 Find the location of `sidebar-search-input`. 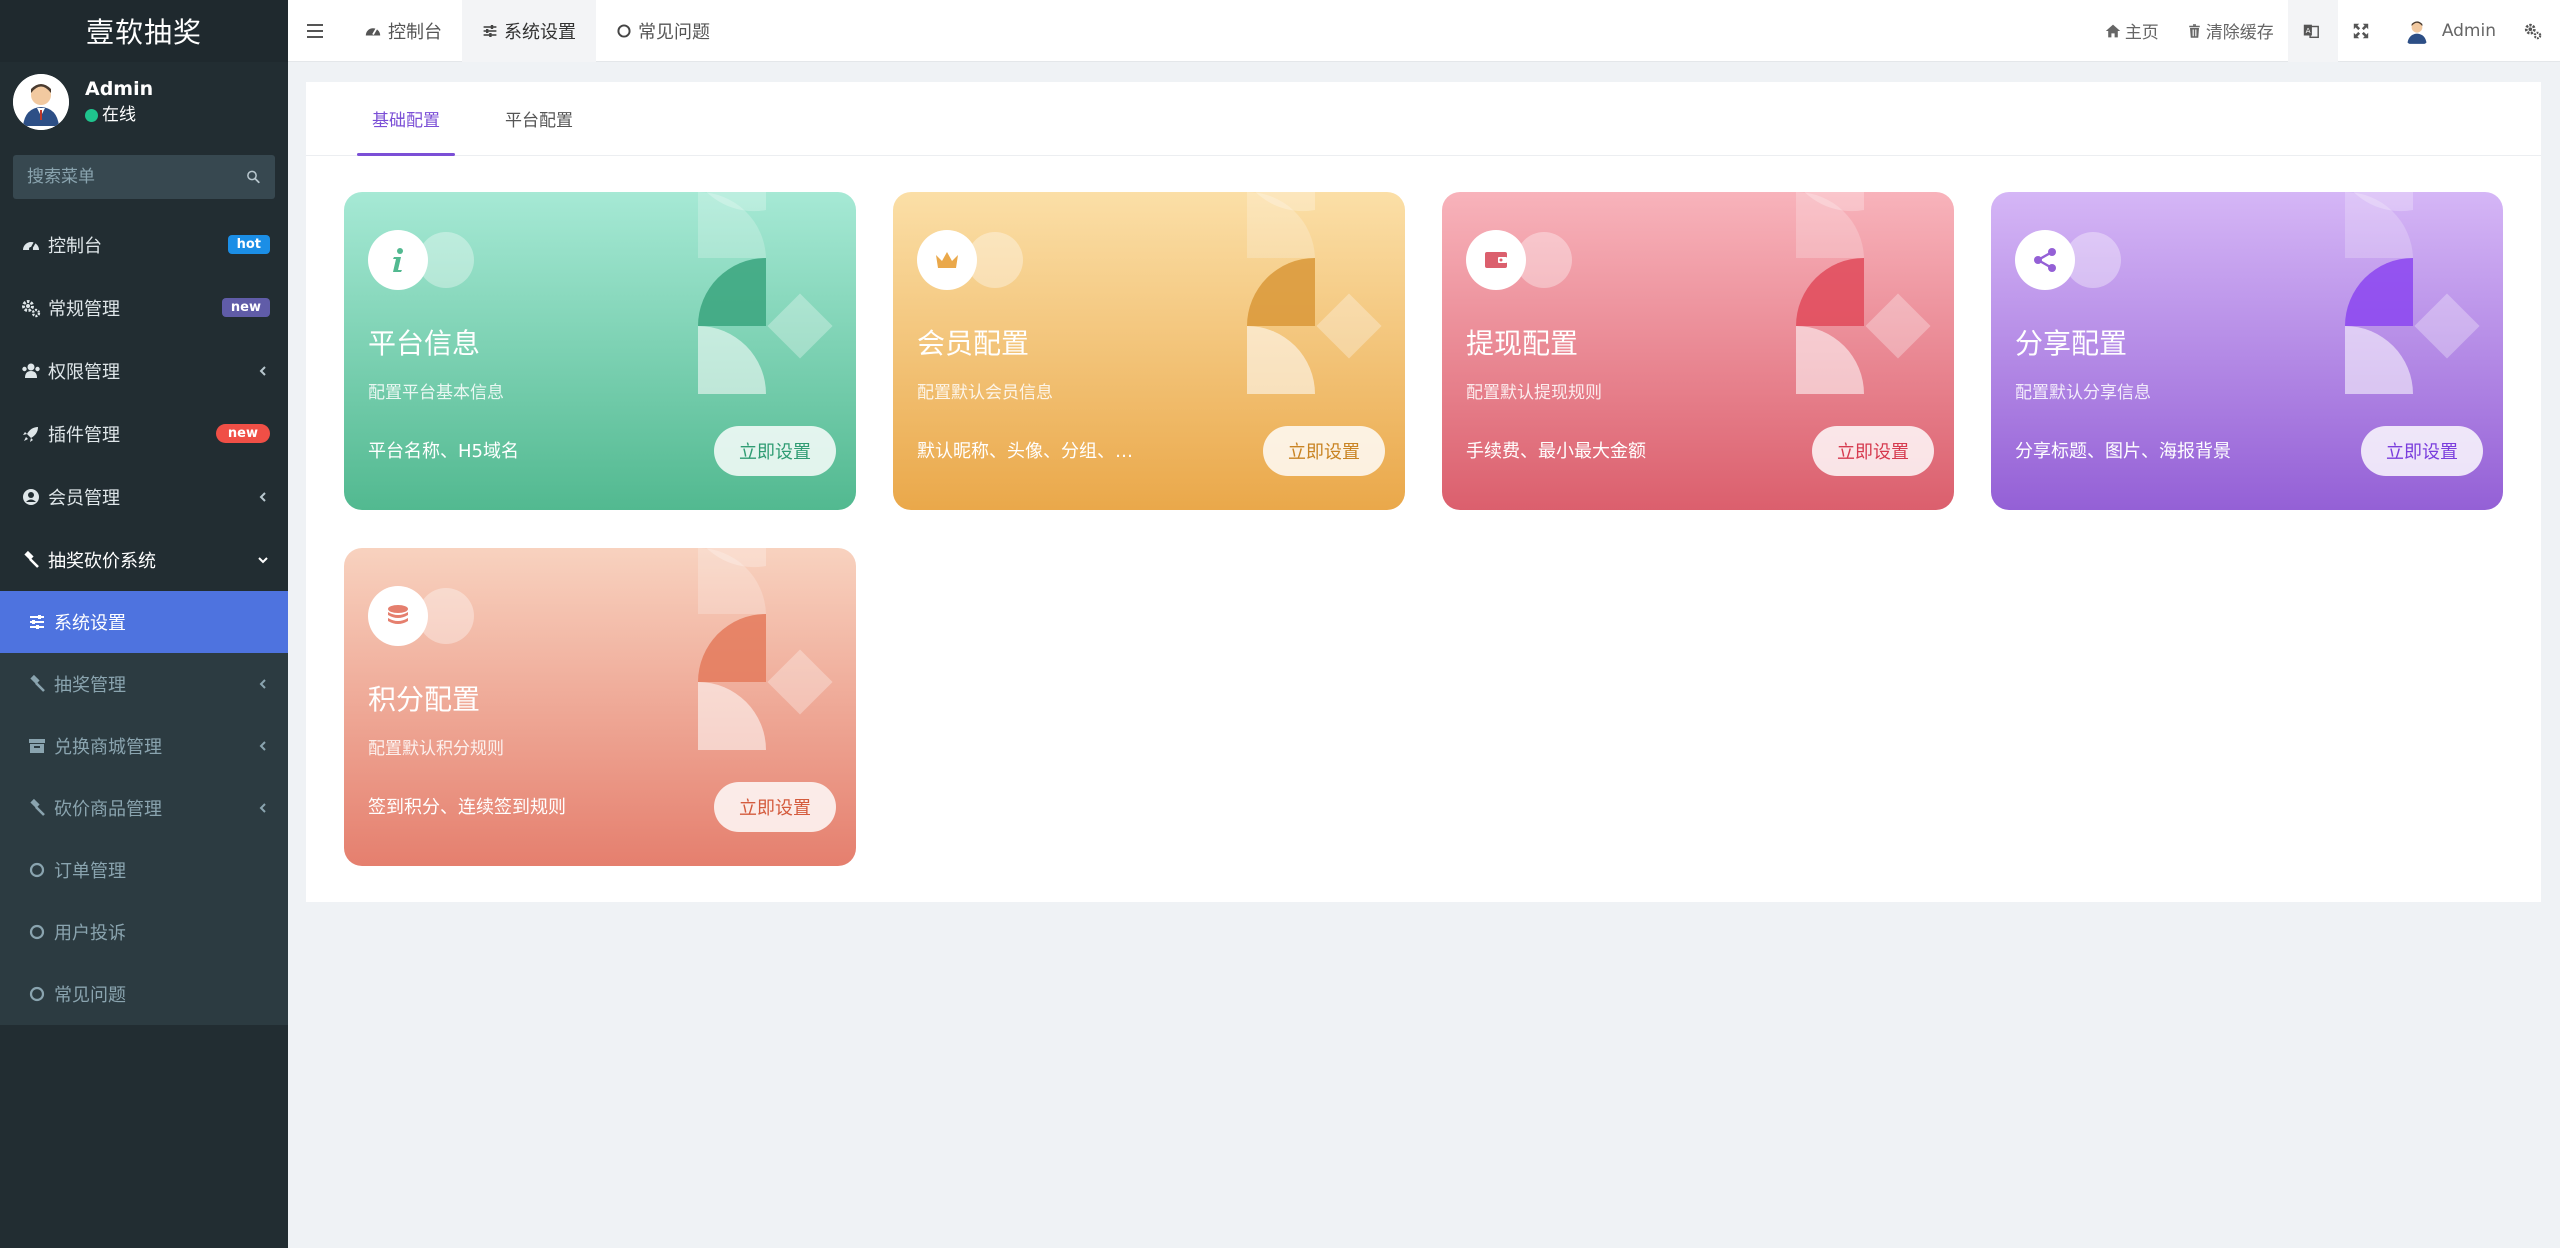

sidebar-search-input is located at coordinates (136, 177).